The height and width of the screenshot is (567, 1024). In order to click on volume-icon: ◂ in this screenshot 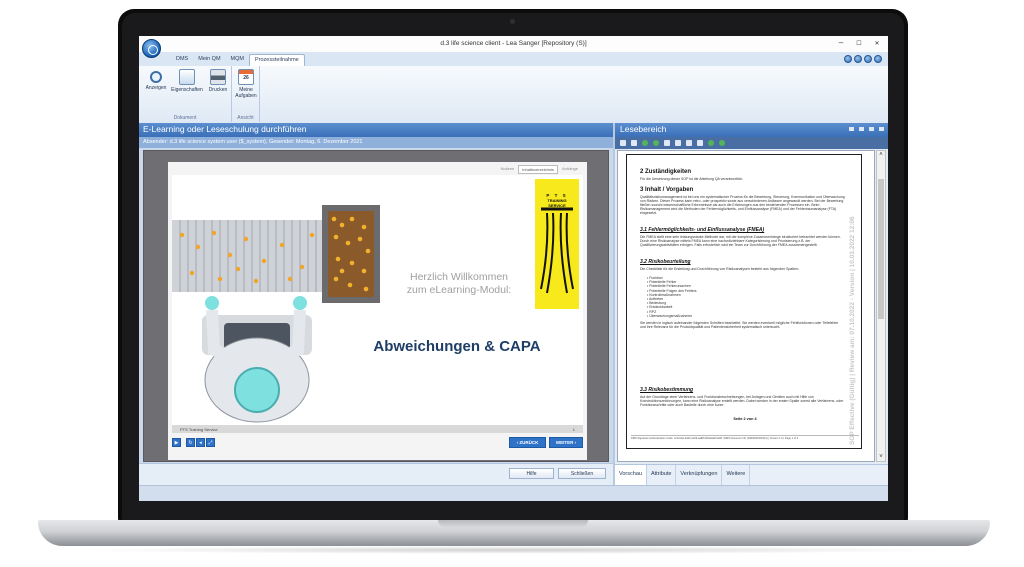, I will do `click(200, 442)`.